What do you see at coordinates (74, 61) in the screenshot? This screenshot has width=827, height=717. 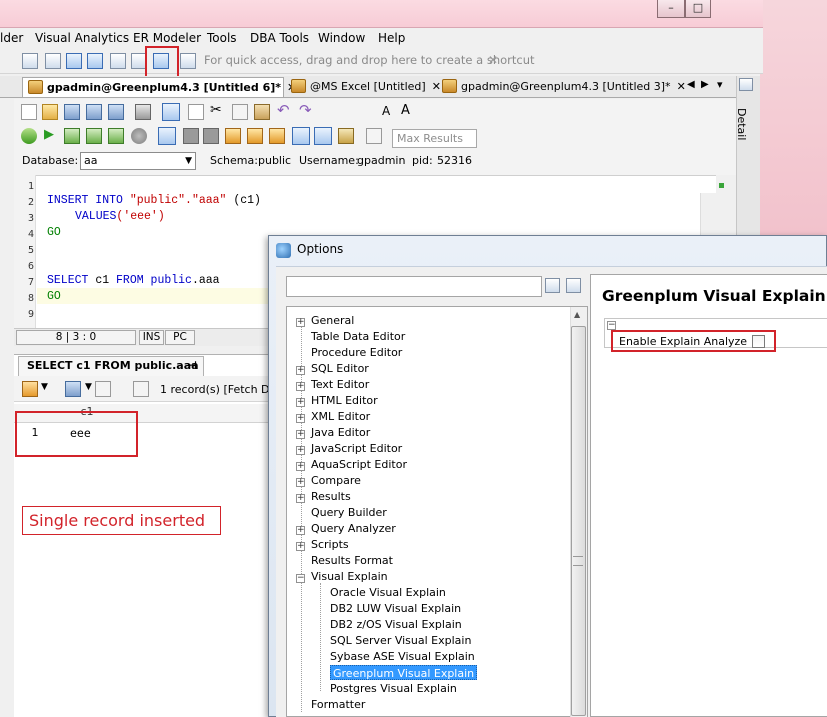 I see `layout-active-icon` at bounding box center [74, 61].